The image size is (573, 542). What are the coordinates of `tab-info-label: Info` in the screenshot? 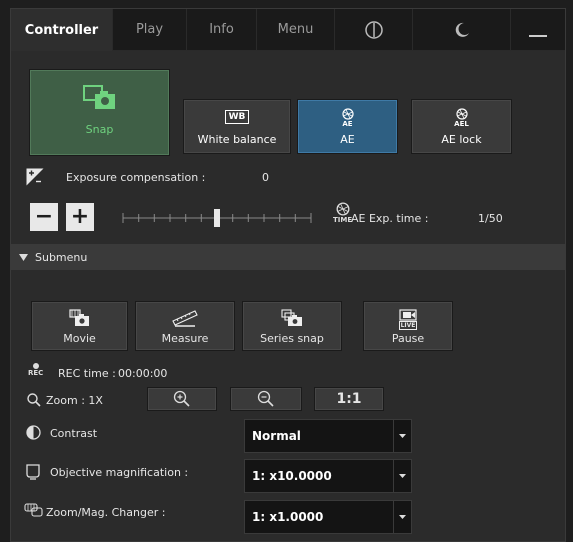 It's located at (221, 29).